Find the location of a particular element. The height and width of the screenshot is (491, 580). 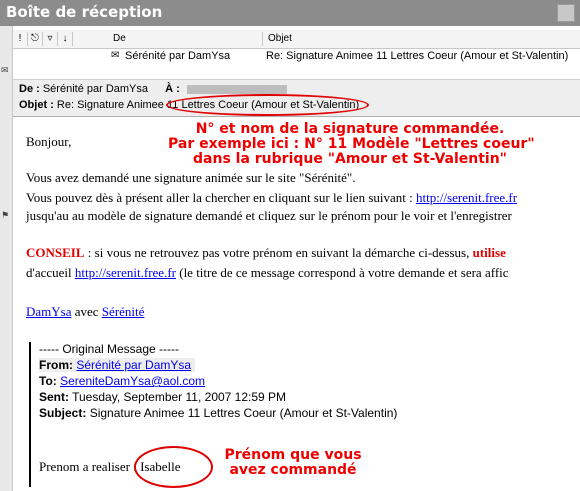

subject-highlight-ellipse is located at coordinates (267, 105).